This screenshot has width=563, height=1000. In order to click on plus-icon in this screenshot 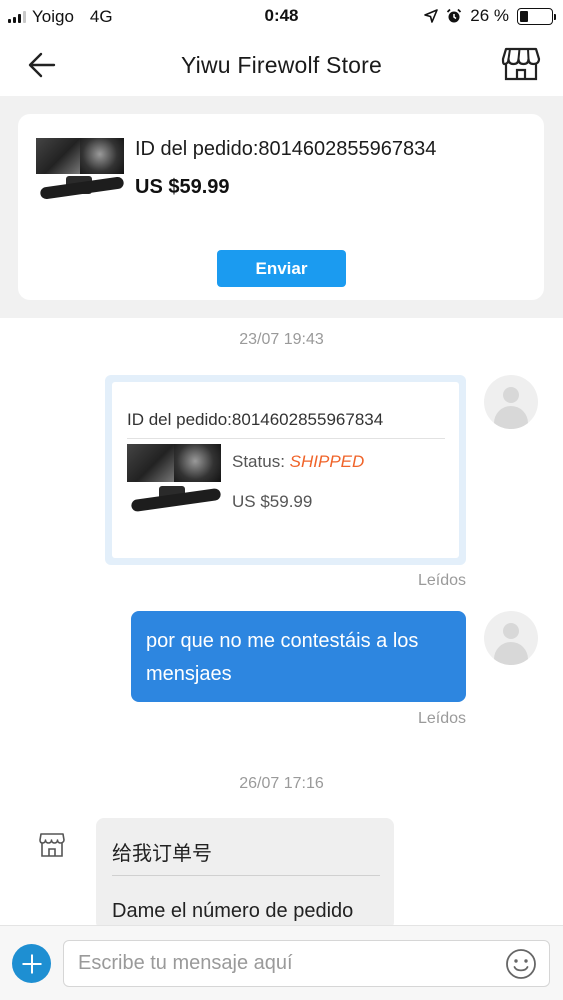, I will do `click(31, 963)`.